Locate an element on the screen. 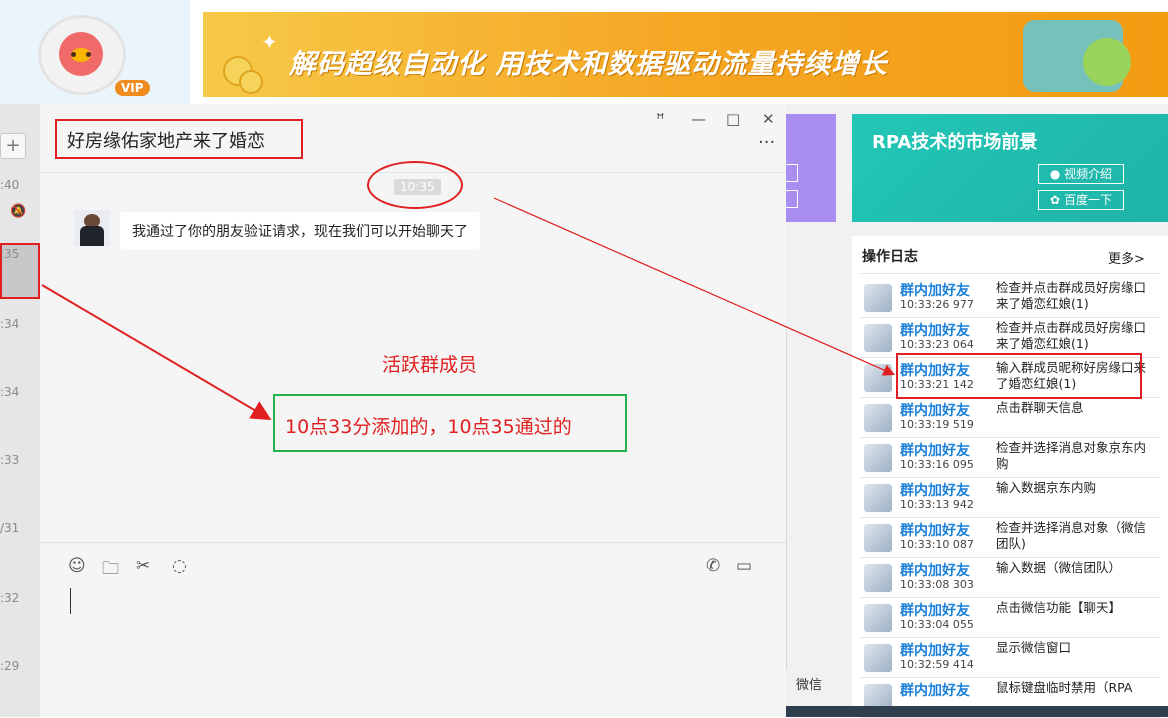 The height and width of the screenshot is (718, 1168). arrow-to-log is located at coordinates (694, 286).